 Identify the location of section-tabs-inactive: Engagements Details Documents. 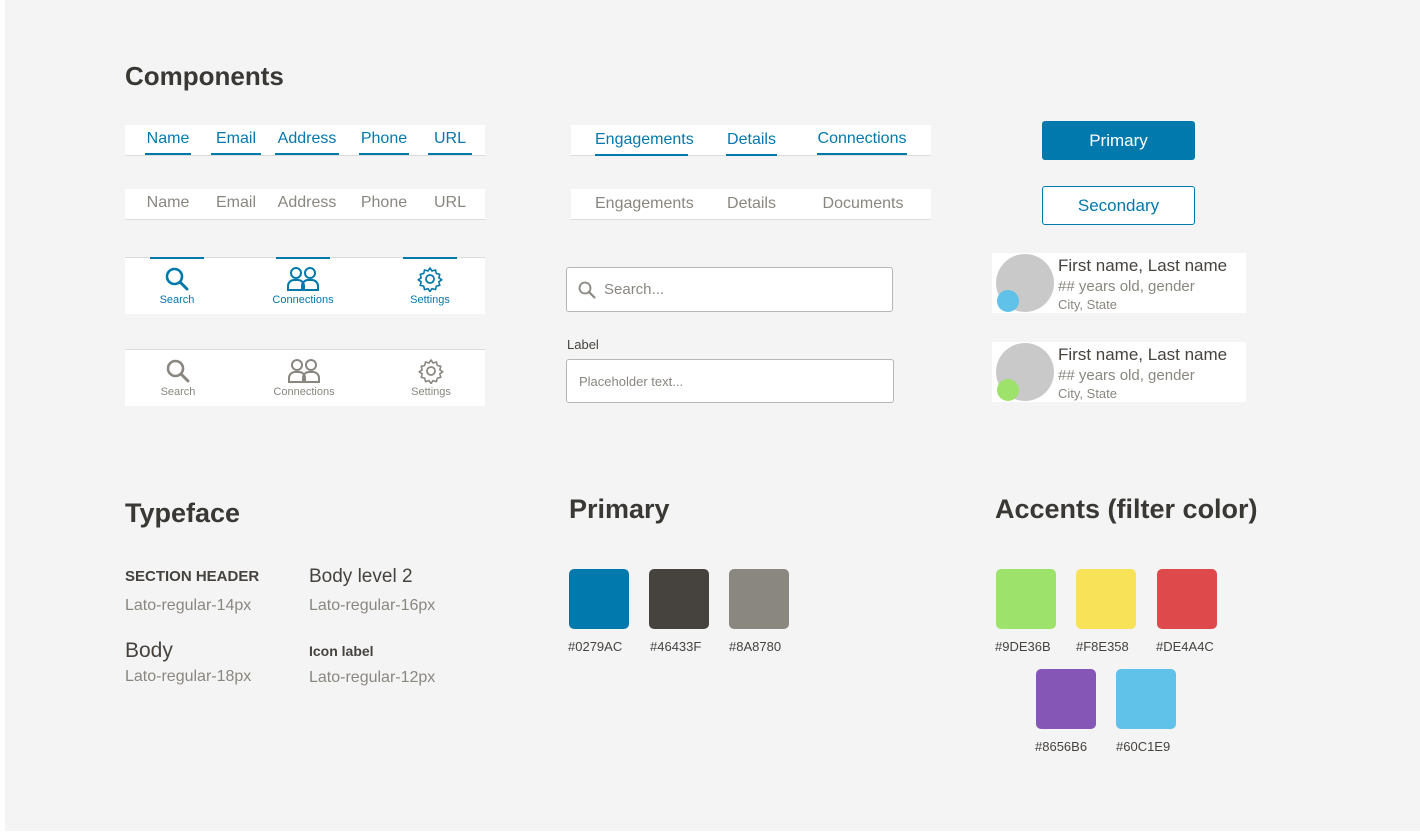
(751, 204).